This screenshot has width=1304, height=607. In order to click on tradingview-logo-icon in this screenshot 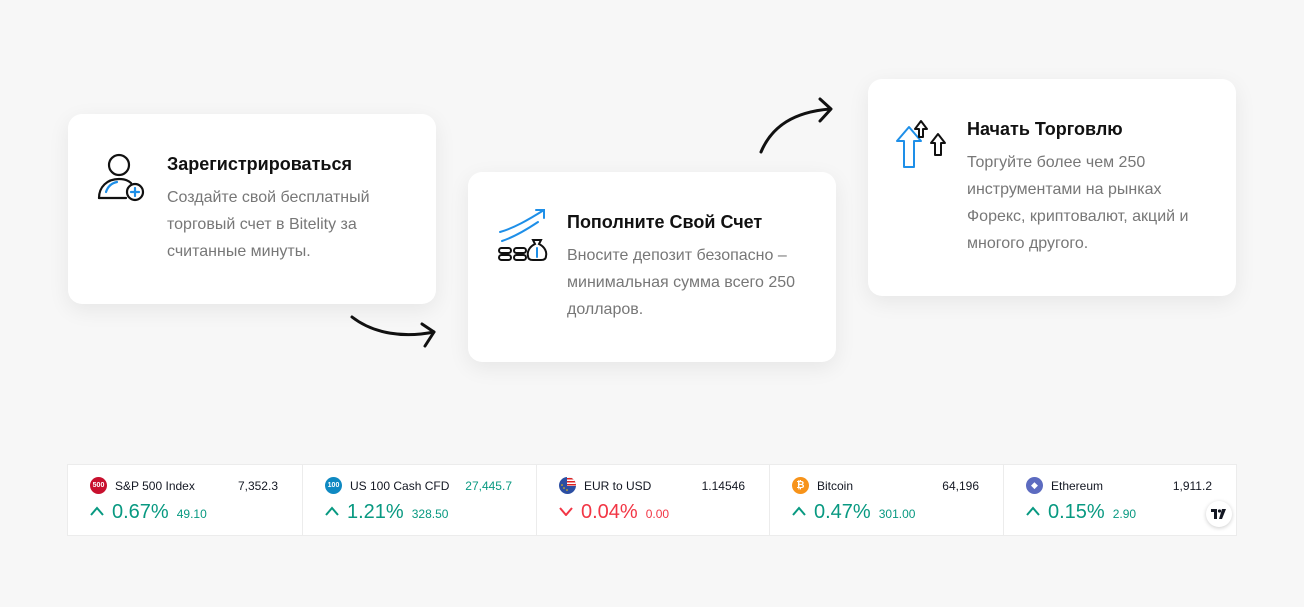, I will do `click(1219, 514)`.